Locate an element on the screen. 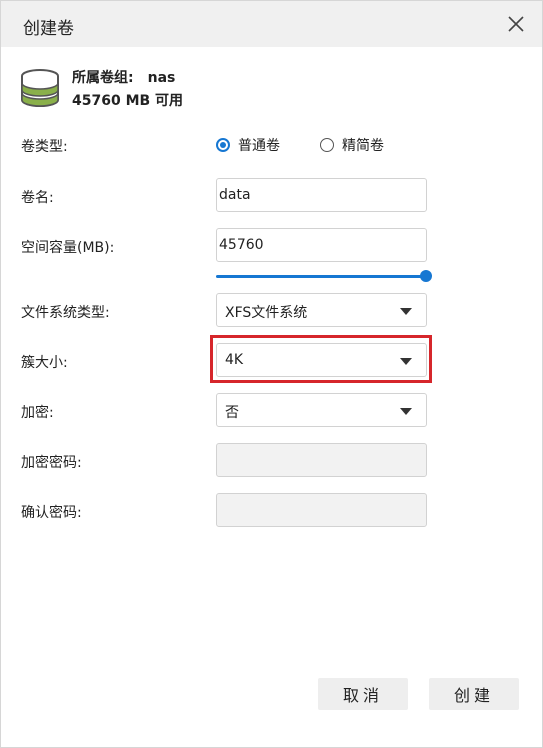 The width and height of the screenshot is (543, 748). dialog-titlebar: 创建卷 is located at coordinates (271, 24).